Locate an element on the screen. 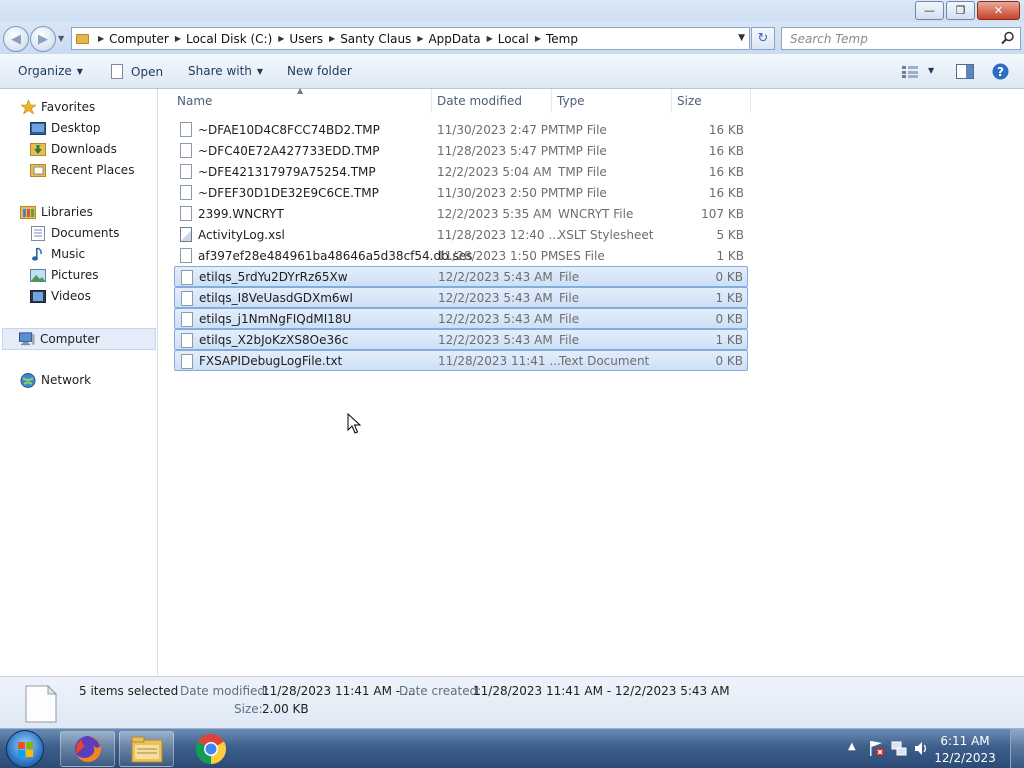 The width and height of the screenshot is (1024, 768). breadcrumb-local-disk: ▶ Local Disk (C:) is located at coordinates (220, 38).